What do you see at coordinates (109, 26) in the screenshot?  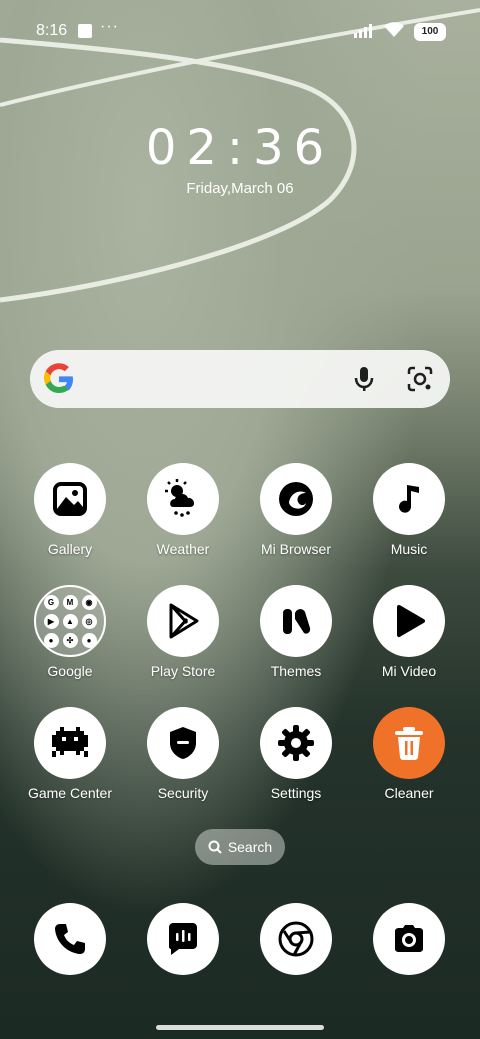 I see `more-notifications-indicator: ···` at bounding box center [109, 26].